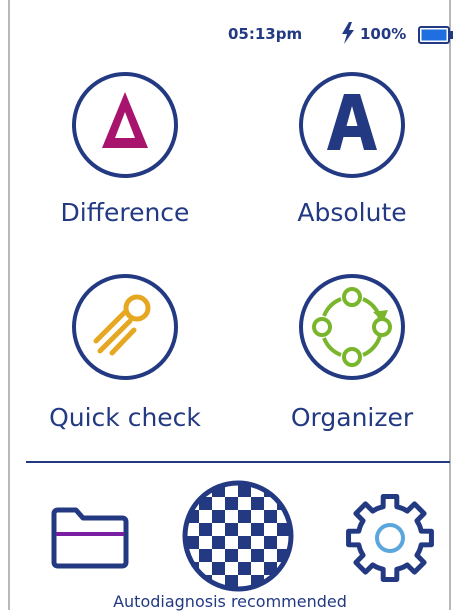 This screenshot has width=454, height=611. I want to click on battery-fill, so click(434, 35).